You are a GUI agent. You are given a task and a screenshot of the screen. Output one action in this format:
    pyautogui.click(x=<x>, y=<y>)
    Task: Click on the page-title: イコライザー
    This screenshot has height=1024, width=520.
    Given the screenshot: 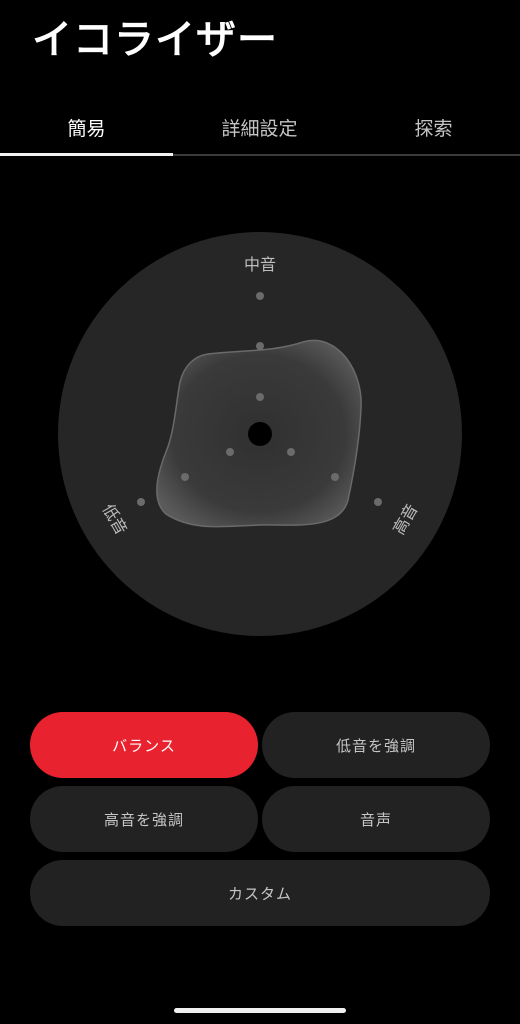 What is the action you would take?
    pyautogui.click(x=155, y=40)
    